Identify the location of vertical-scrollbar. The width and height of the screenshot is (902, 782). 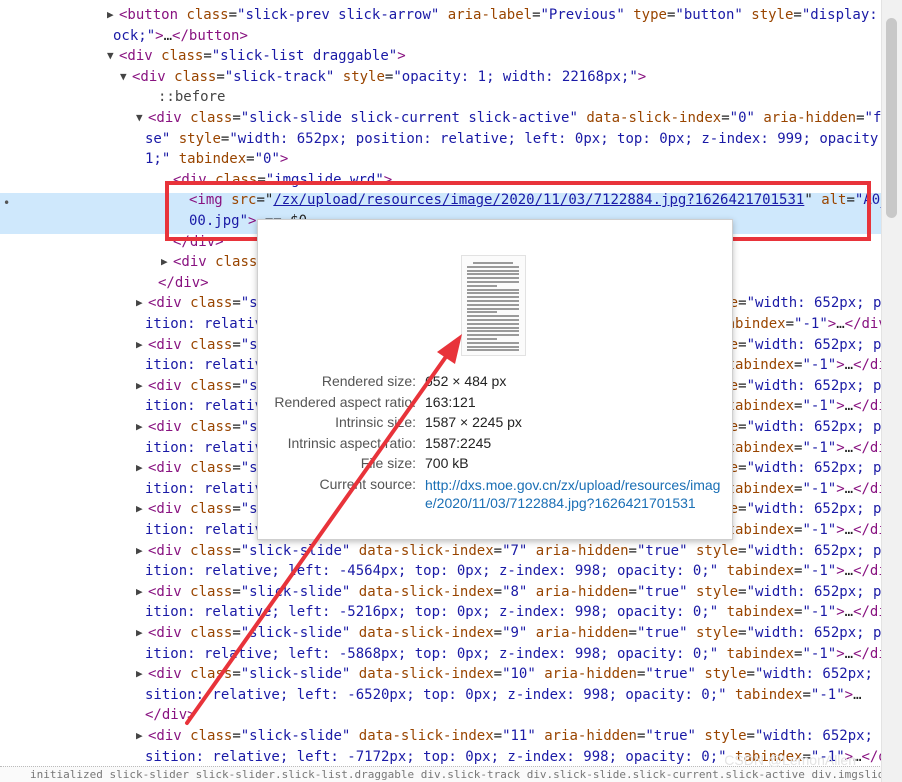
(891, 391).